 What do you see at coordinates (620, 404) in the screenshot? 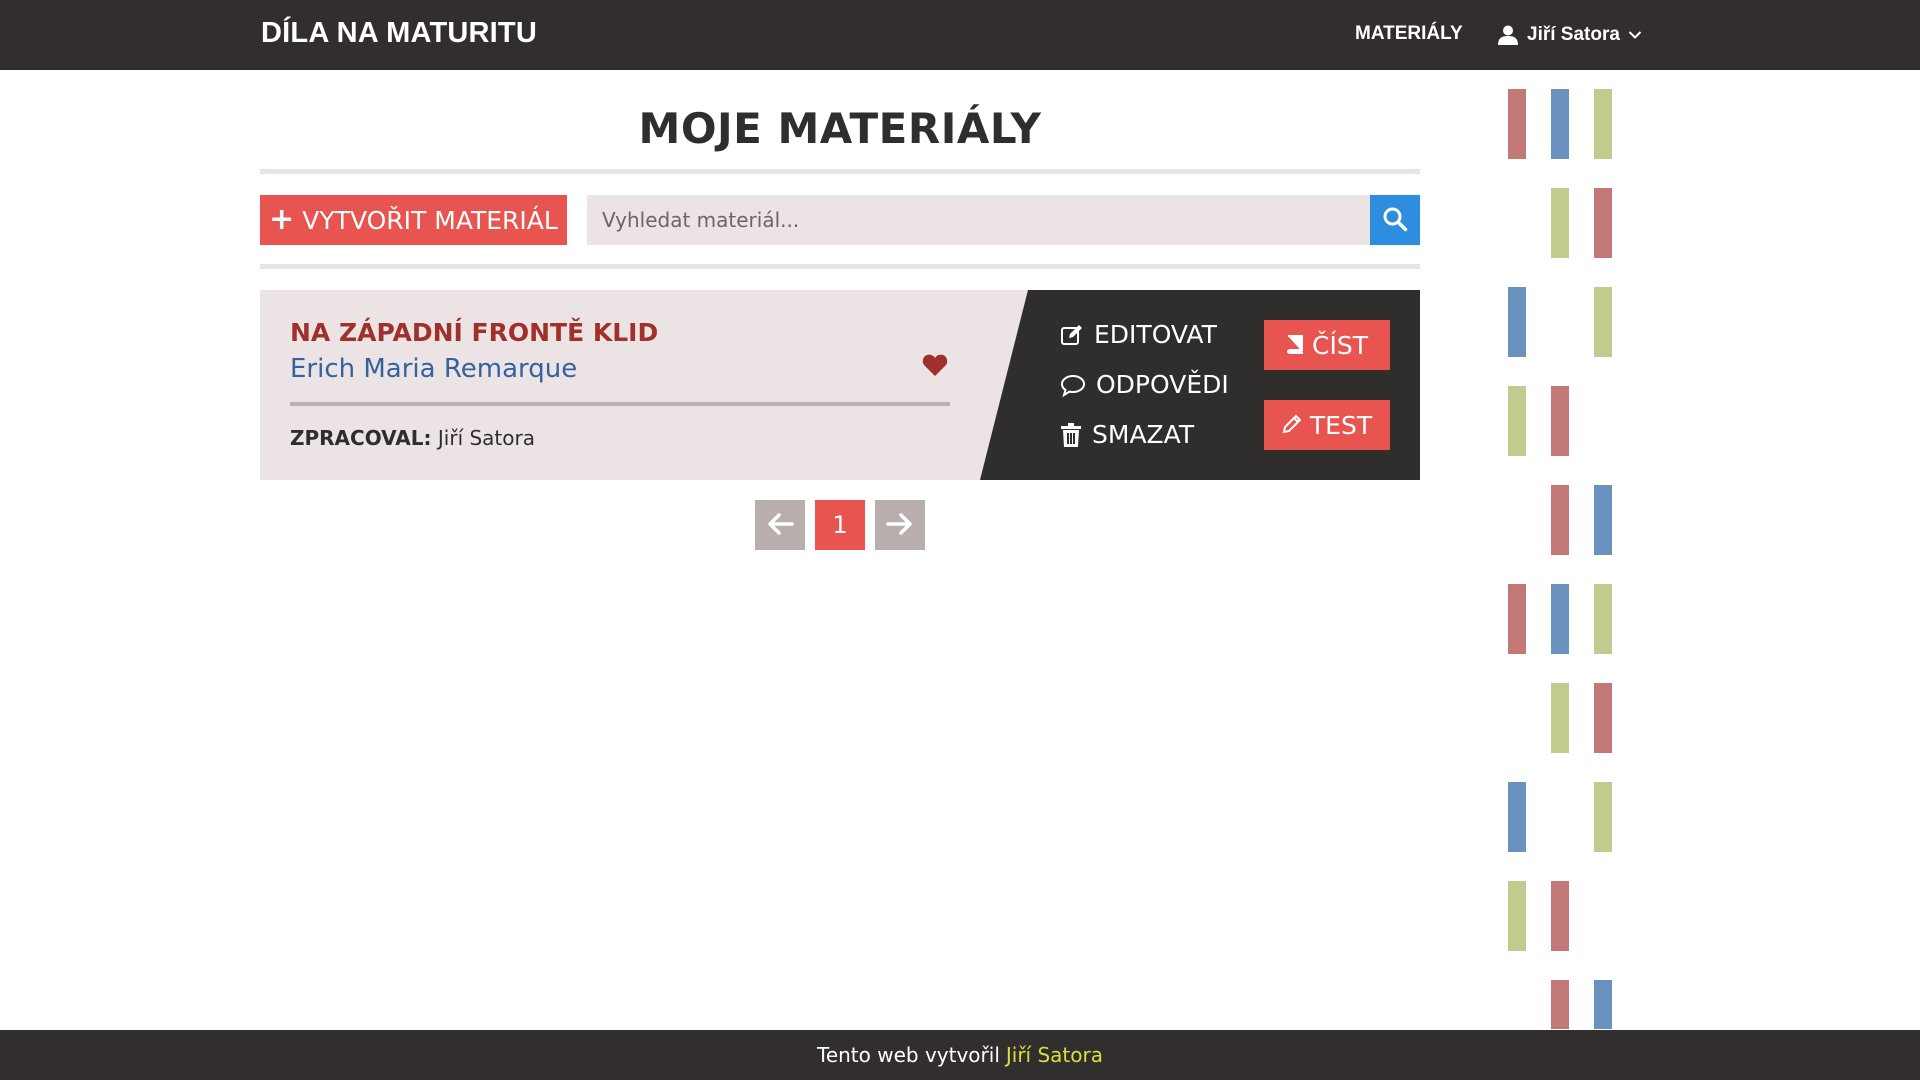
I see `card-divider` at bounding box center [620, 404].